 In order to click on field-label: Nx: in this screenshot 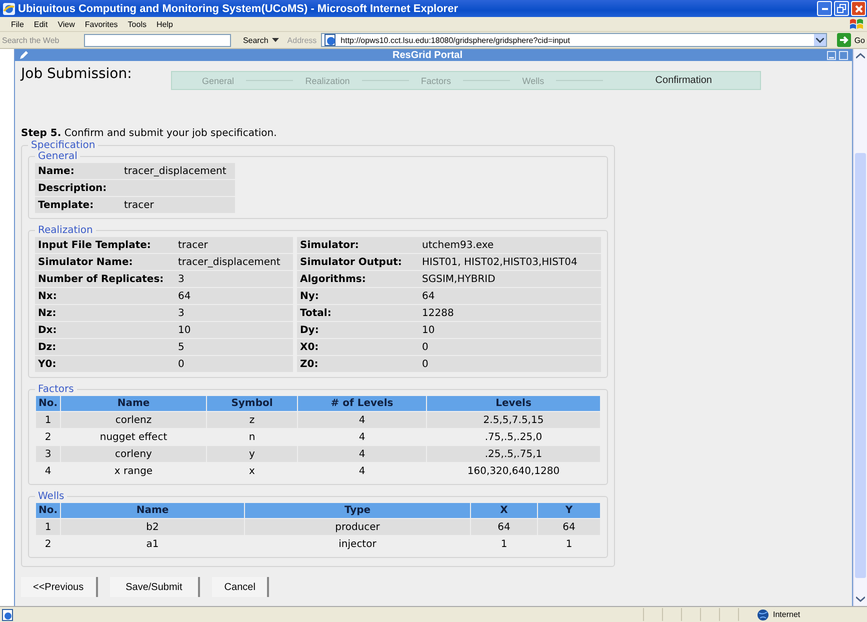, I will do `click(105, 296)`.